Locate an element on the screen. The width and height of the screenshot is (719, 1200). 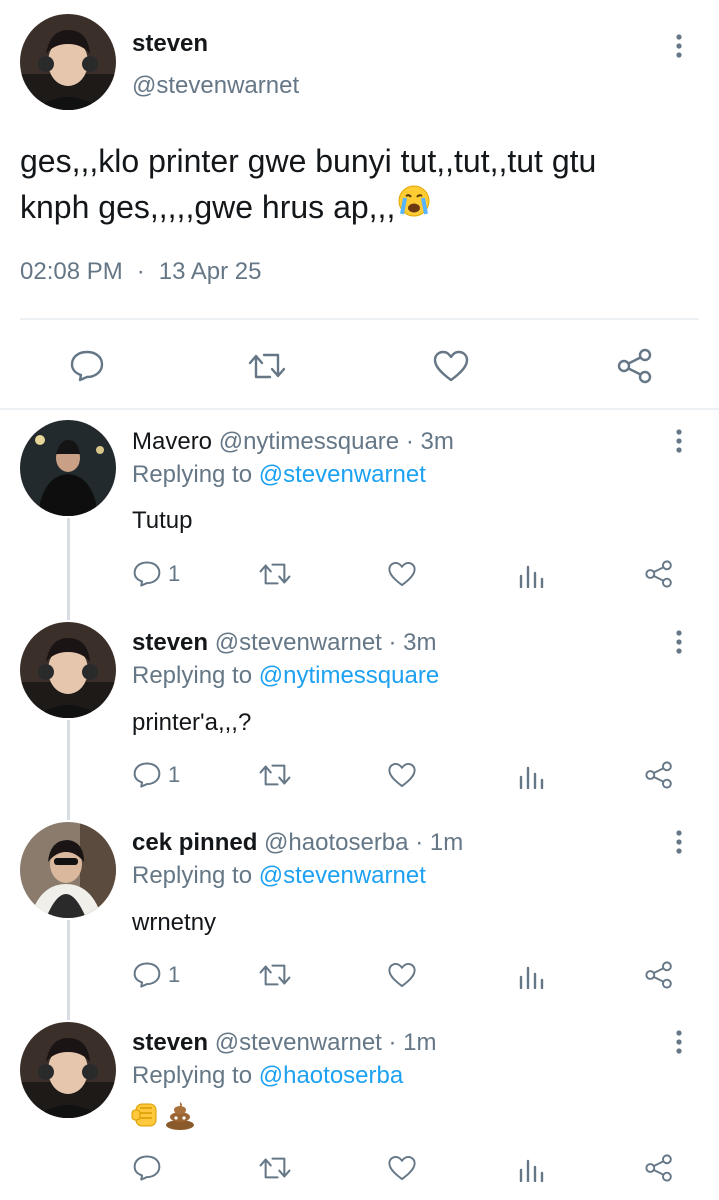
replying-to: Replying to @nytimessquare is located at coordinates (285, 676).